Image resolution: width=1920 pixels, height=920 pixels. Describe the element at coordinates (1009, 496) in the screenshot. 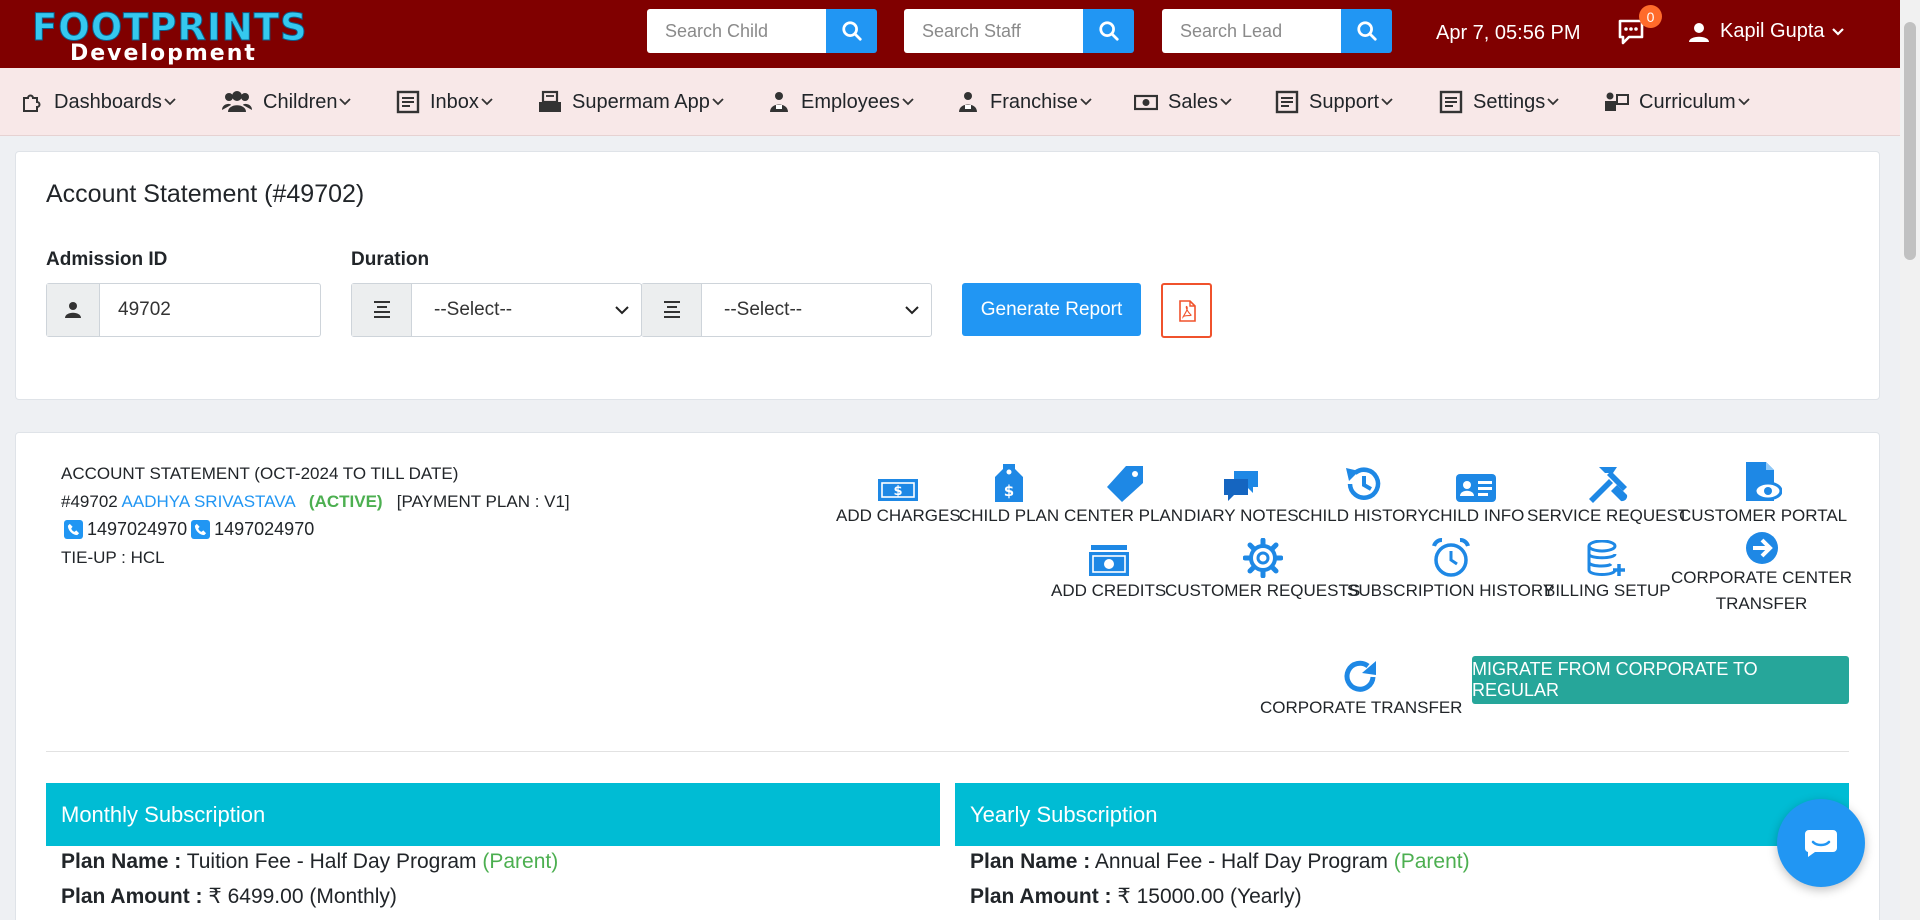

I see `child-plan-action: $ CHILD PLAN` at that location.